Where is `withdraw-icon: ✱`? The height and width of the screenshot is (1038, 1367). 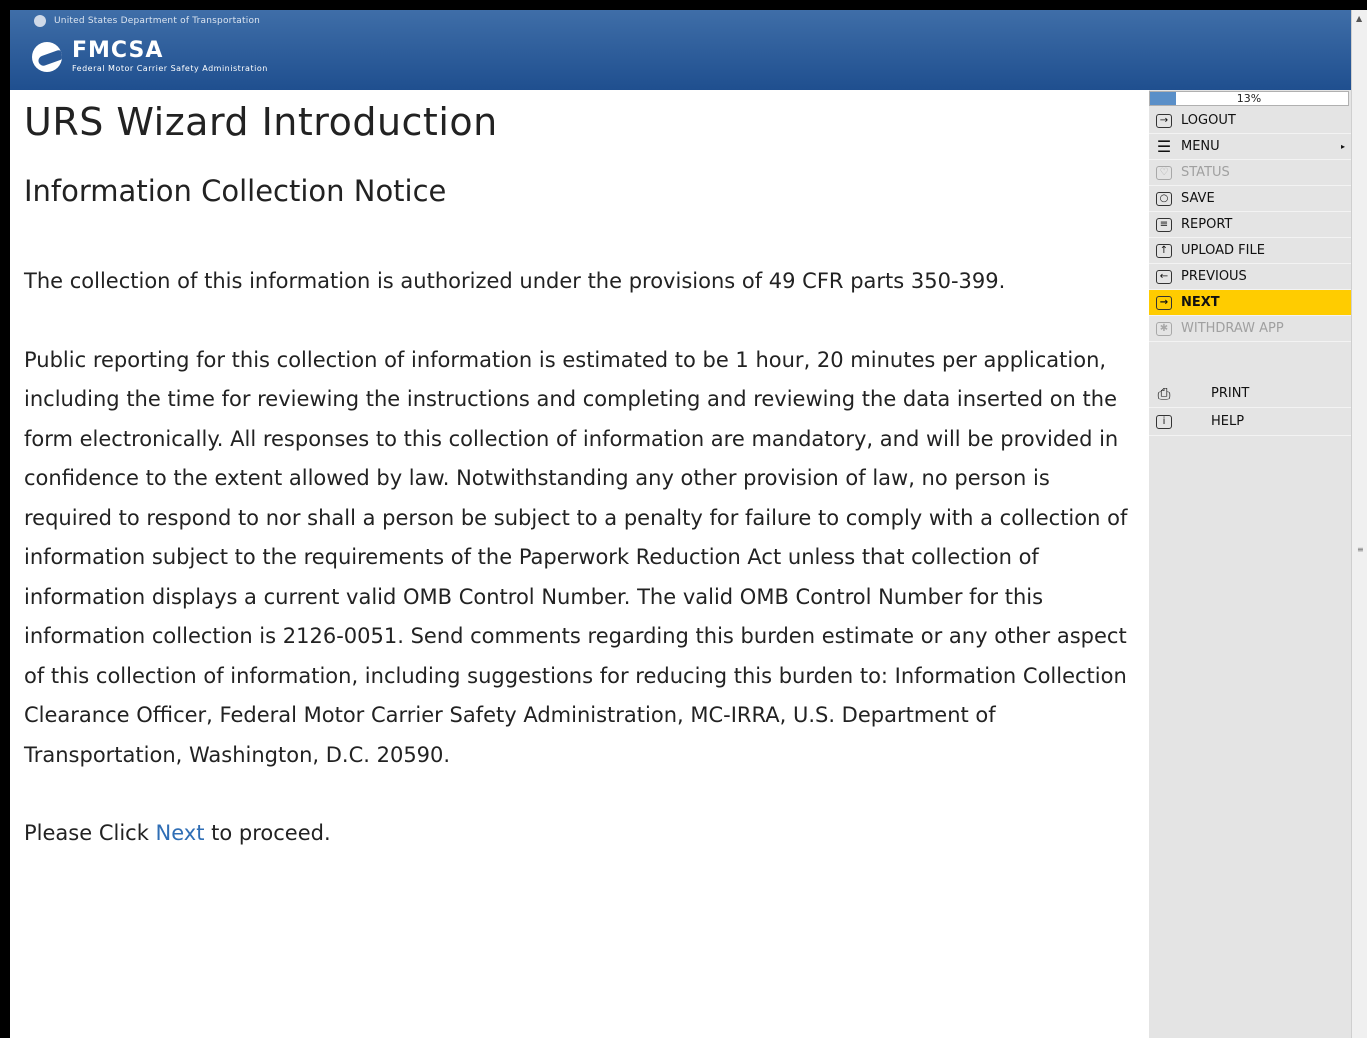
withdraw-icon: ✱ is located at coordinates (1164, 329).